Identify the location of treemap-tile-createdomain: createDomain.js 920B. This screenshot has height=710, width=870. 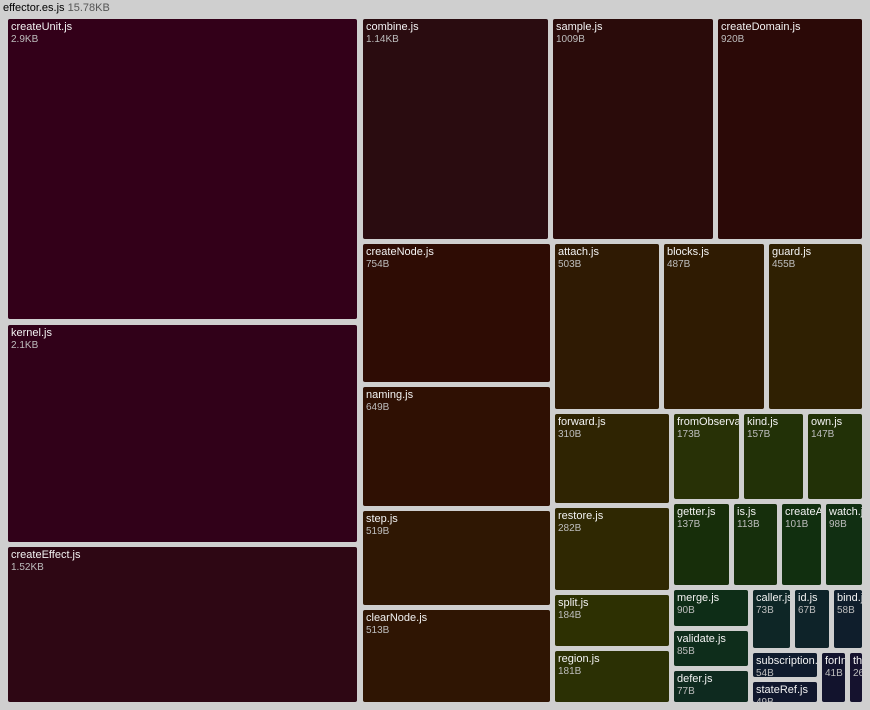
(790, 129).